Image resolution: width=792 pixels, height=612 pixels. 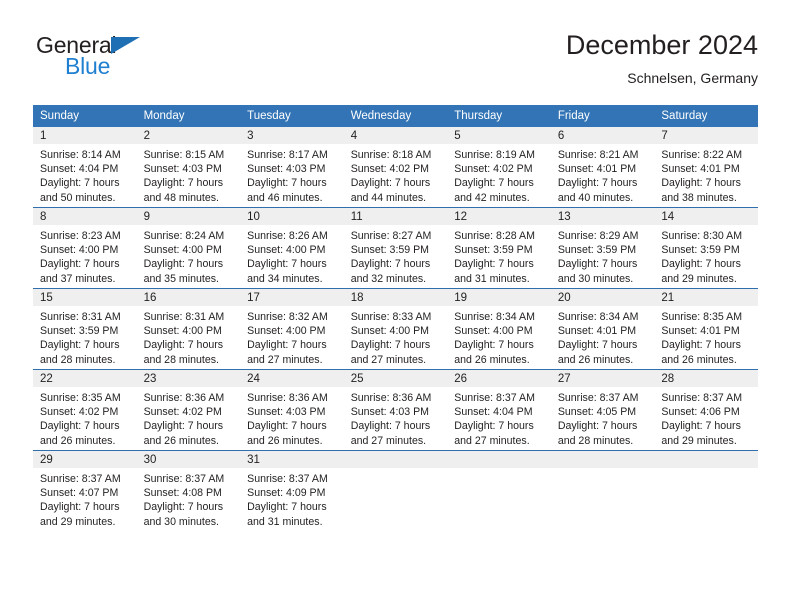 What do you see at coordinates (595, 278) in the screenshot?
I see `daylight-duration-line2: and 30 minutes.` at bounding box center [595, 278].